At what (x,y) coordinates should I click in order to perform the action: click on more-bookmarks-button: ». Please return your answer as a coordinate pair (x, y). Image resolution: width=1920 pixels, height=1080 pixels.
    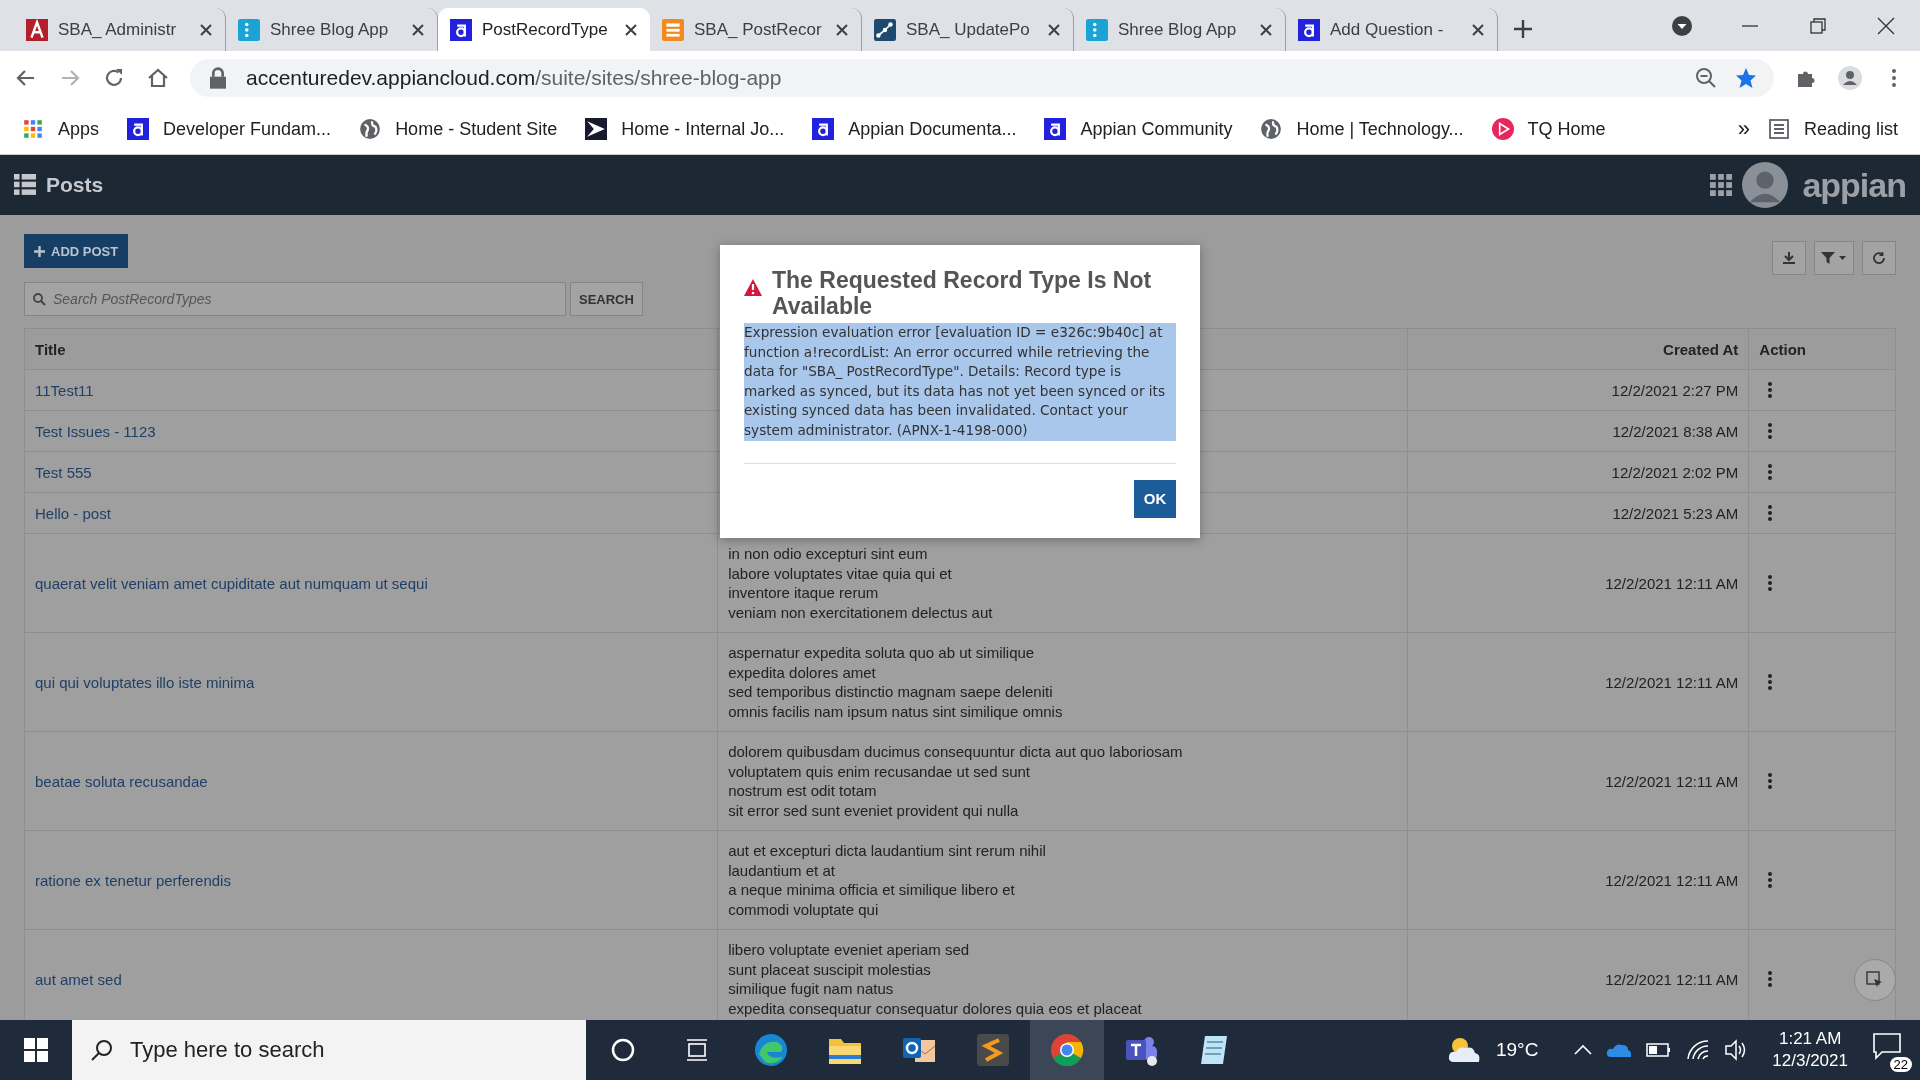
    Looking at the image, I should click on (1743, 129).